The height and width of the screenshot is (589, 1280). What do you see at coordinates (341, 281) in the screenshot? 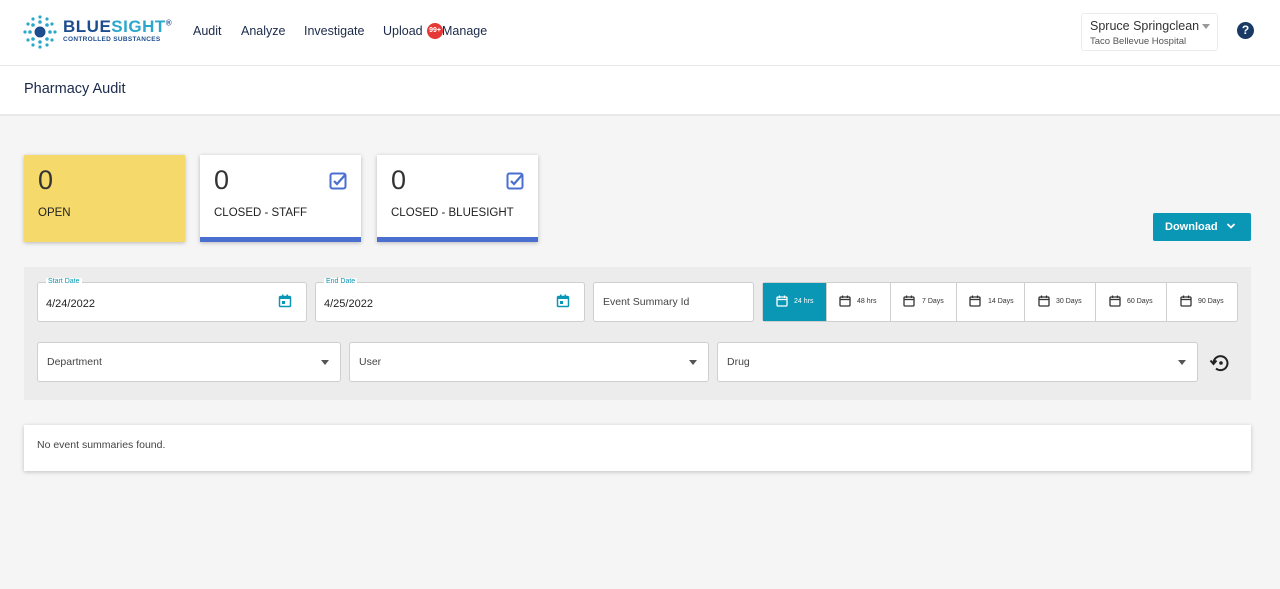
I see `end-date-label: End Date` at bounding box center [341, 281].